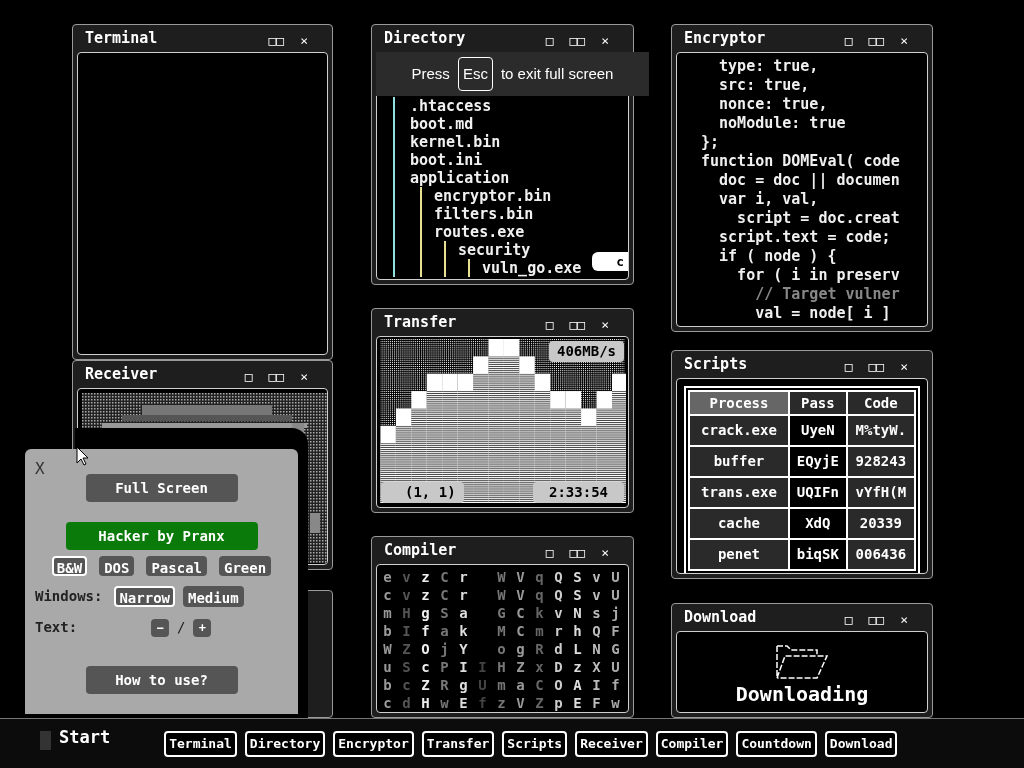 This screenshot has height=768, width=1024. Describe the element at coordinates (532, 268) in the screenshot. I see `tree-item: vuln_go.exe` at that location.